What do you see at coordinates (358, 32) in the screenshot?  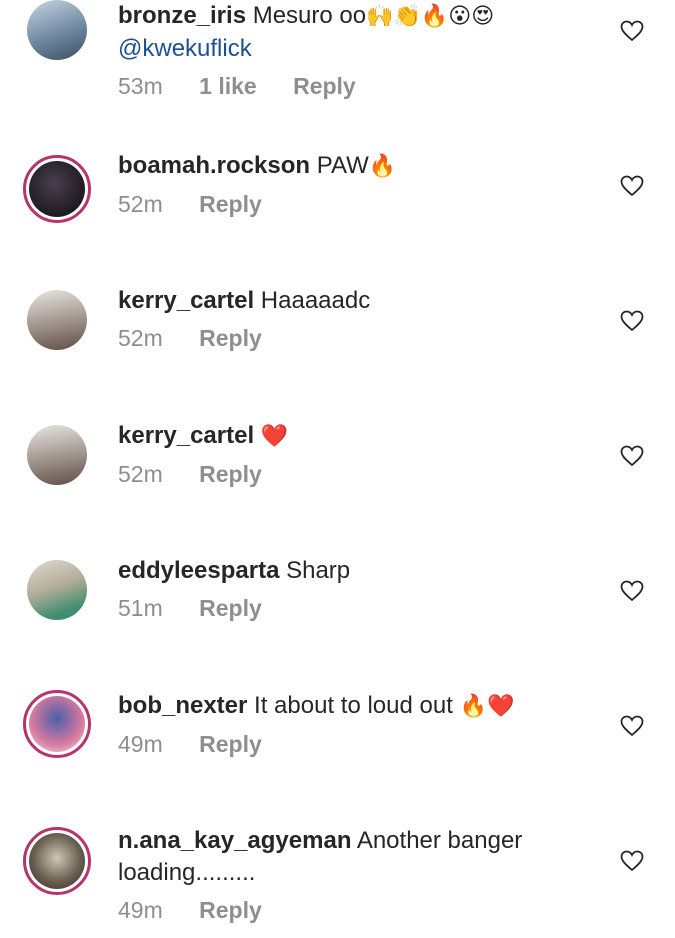 I see `comment-text: bronze_iris Mesuro oo🙌👏🔥😮😍 @kwekuflick` at bounding box center [358, 32].